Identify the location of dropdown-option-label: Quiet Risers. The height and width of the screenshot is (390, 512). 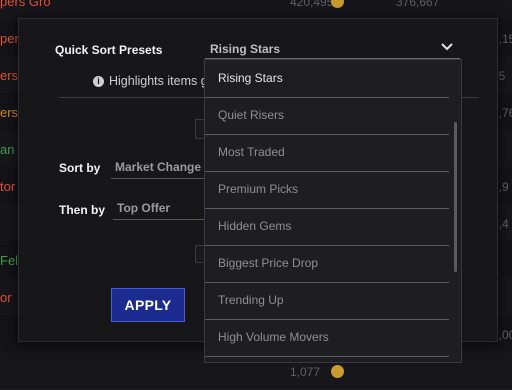
(251, 115).